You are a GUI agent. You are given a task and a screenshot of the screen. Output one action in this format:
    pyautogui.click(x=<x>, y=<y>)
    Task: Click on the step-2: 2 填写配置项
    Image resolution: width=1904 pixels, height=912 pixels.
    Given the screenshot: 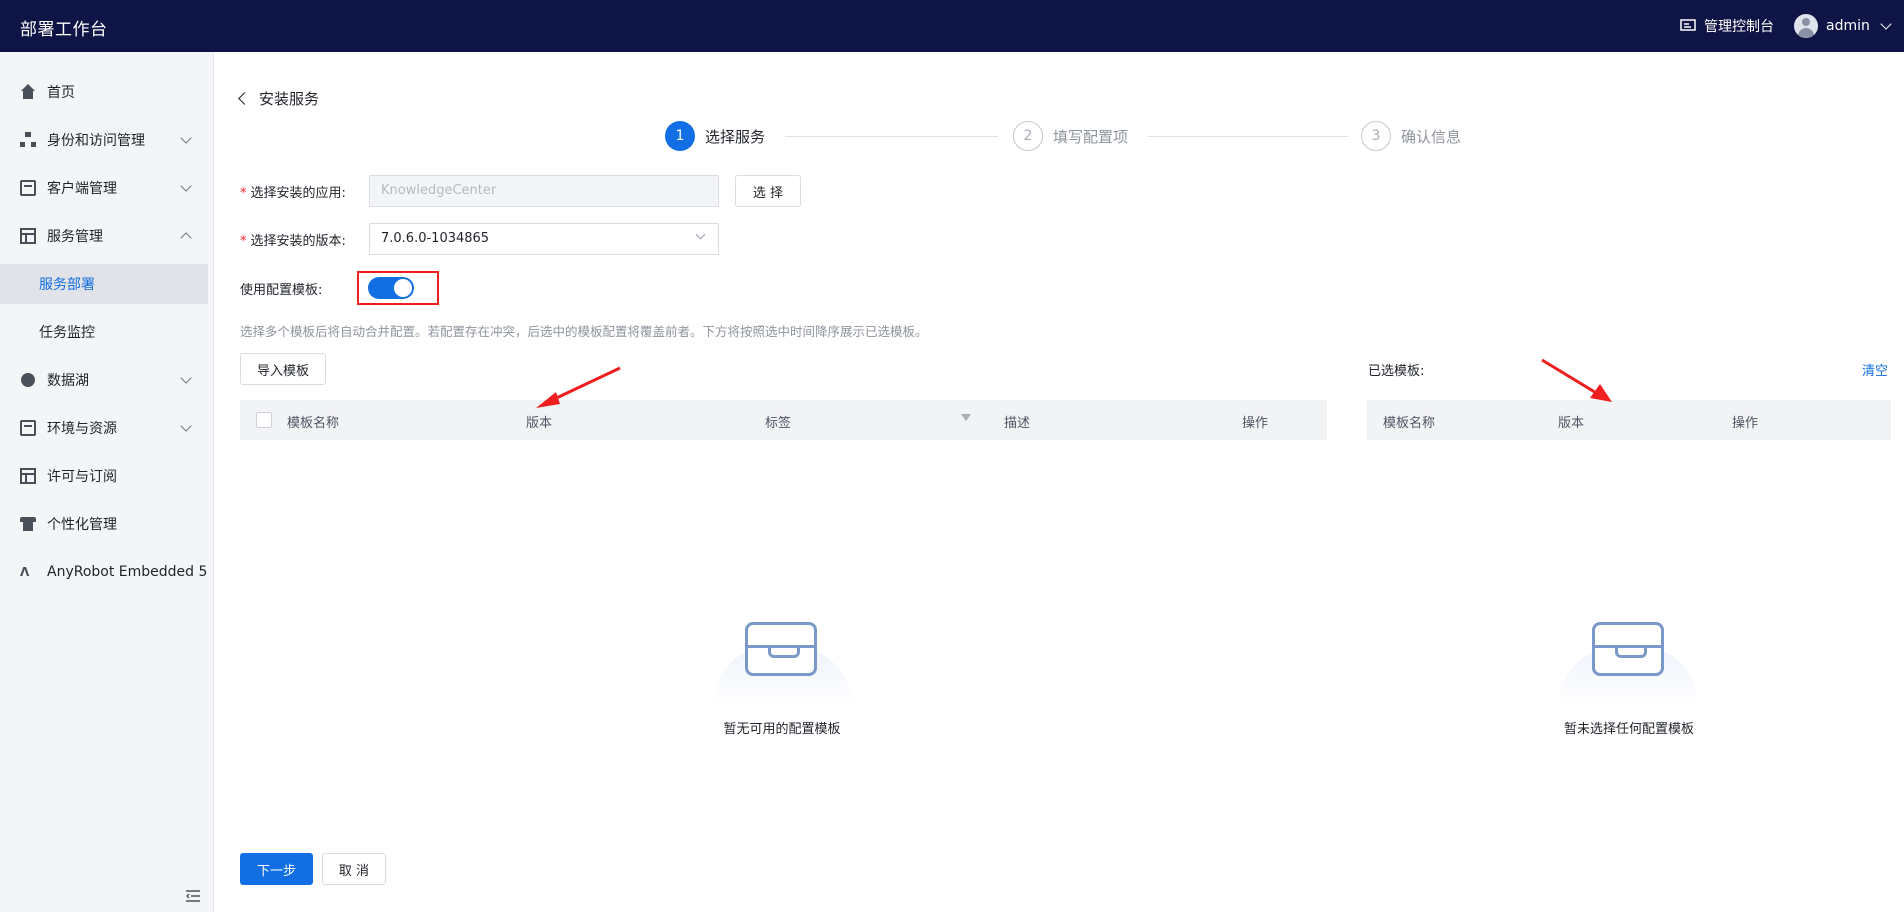 What is the action you would take?
    pyautogui.click(x=1070, y=136)
    